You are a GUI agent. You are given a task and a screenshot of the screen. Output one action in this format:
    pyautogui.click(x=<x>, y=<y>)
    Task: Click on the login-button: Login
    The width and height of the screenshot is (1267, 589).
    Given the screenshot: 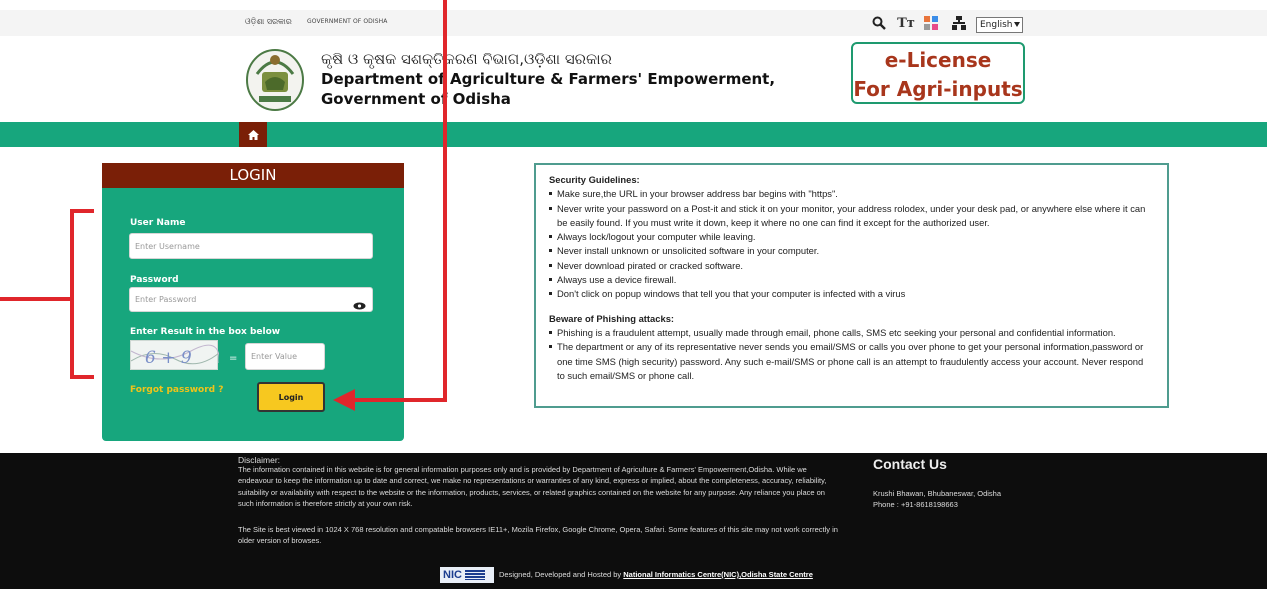 What is the action you would take?
    pyautogui.click(x=291, y=397)
    